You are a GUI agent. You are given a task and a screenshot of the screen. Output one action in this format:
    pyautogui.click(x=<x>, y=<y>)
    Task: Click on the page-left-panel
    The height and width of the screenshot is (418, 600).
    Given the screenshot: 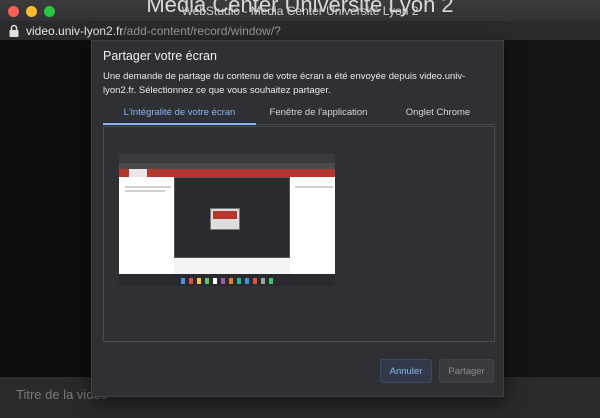 What is the action you would take?
    pyautogui.click(x=45, y=229)
    